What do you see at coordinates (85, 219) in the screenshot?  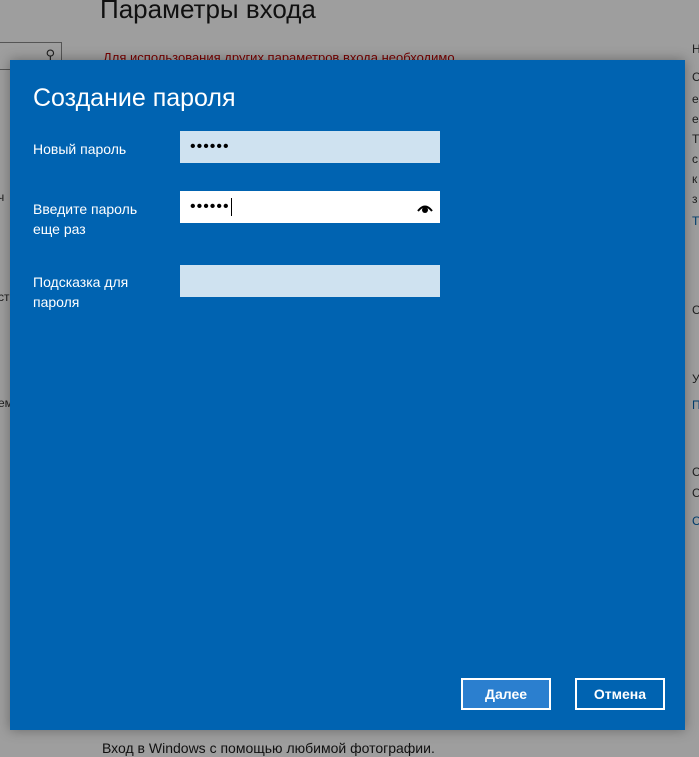 I see `confirm-password-label: Введите пароль еще раз` at bounding box center [85, 219].